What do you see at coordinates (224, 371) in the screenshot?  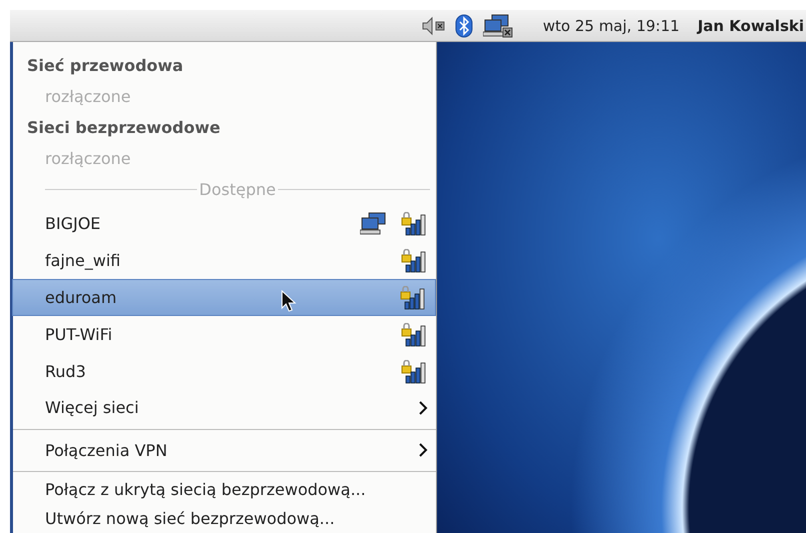 I see `network-item: Rud3` at bounding box center [224, 371].